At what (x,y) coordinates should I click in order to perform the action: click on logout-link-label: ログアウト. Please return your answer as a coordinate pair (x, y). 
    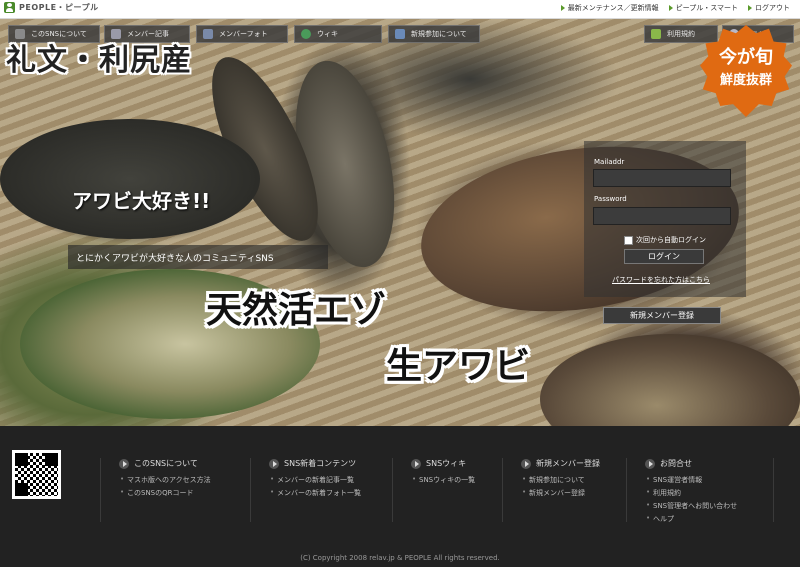
    Looking at the image, I should click on (772, 8).